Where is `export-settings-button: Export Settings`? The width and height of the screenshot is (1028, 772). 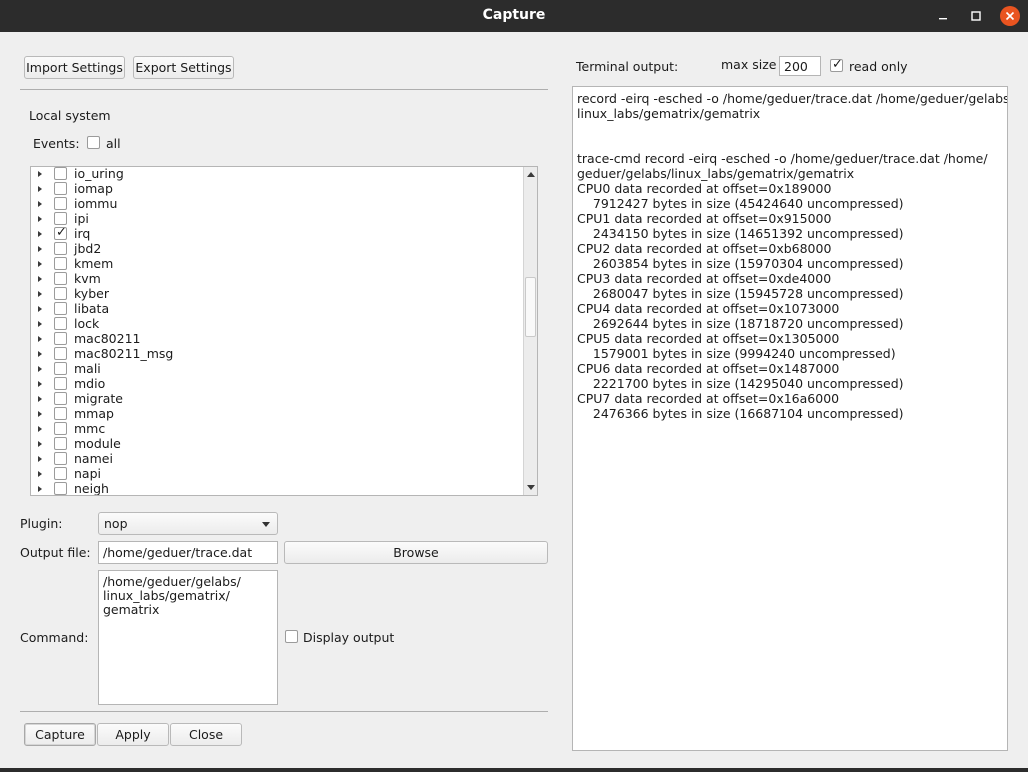 export-settings-button: Export Settings is located at coordinates (183, 67).